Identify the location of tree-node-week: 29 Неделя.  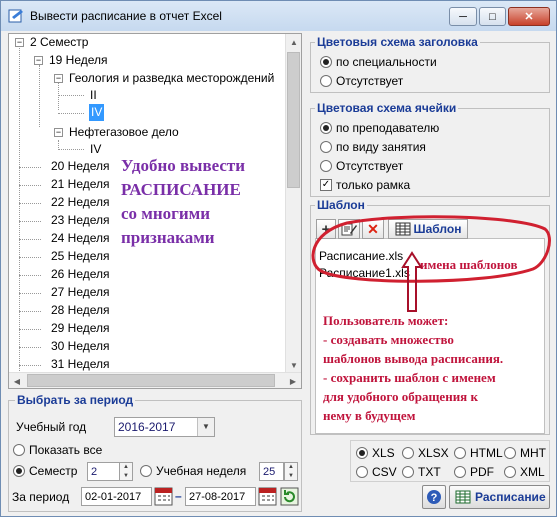
(80, 328).